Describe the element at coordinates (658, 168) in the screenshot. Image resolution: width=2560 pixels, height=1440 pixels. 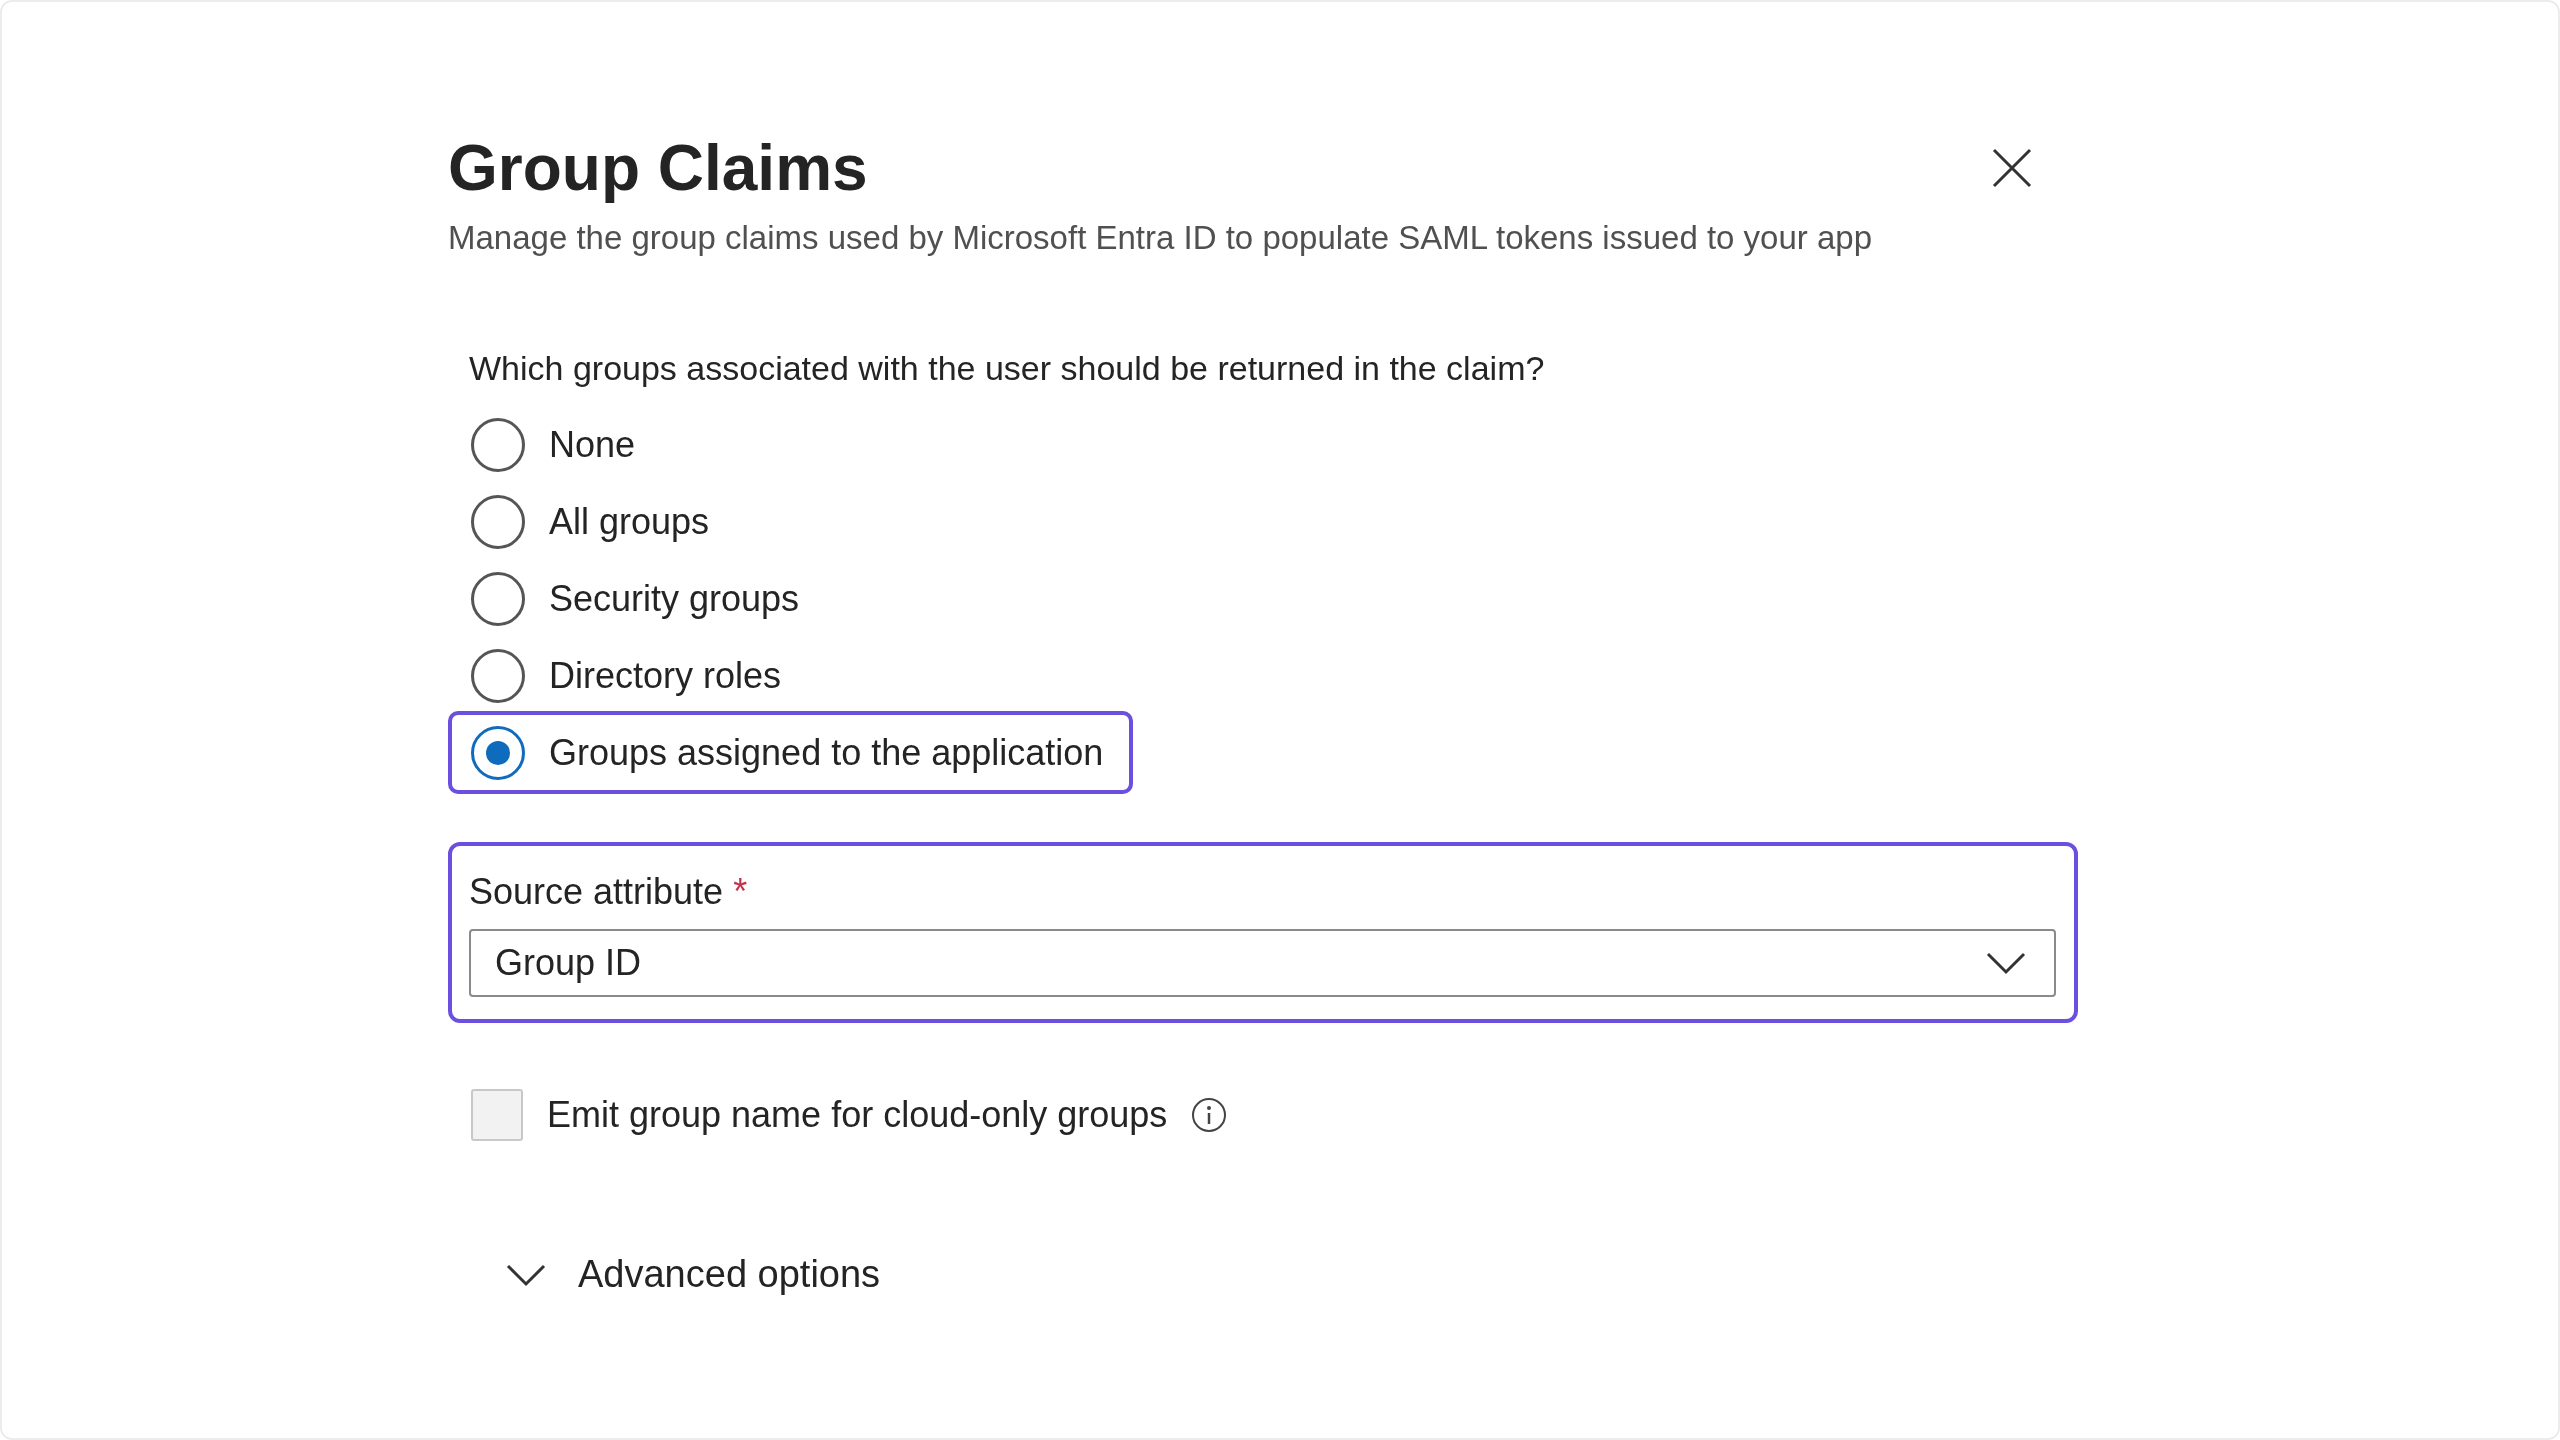
I see `dialog-title: Group Claims` at that location.